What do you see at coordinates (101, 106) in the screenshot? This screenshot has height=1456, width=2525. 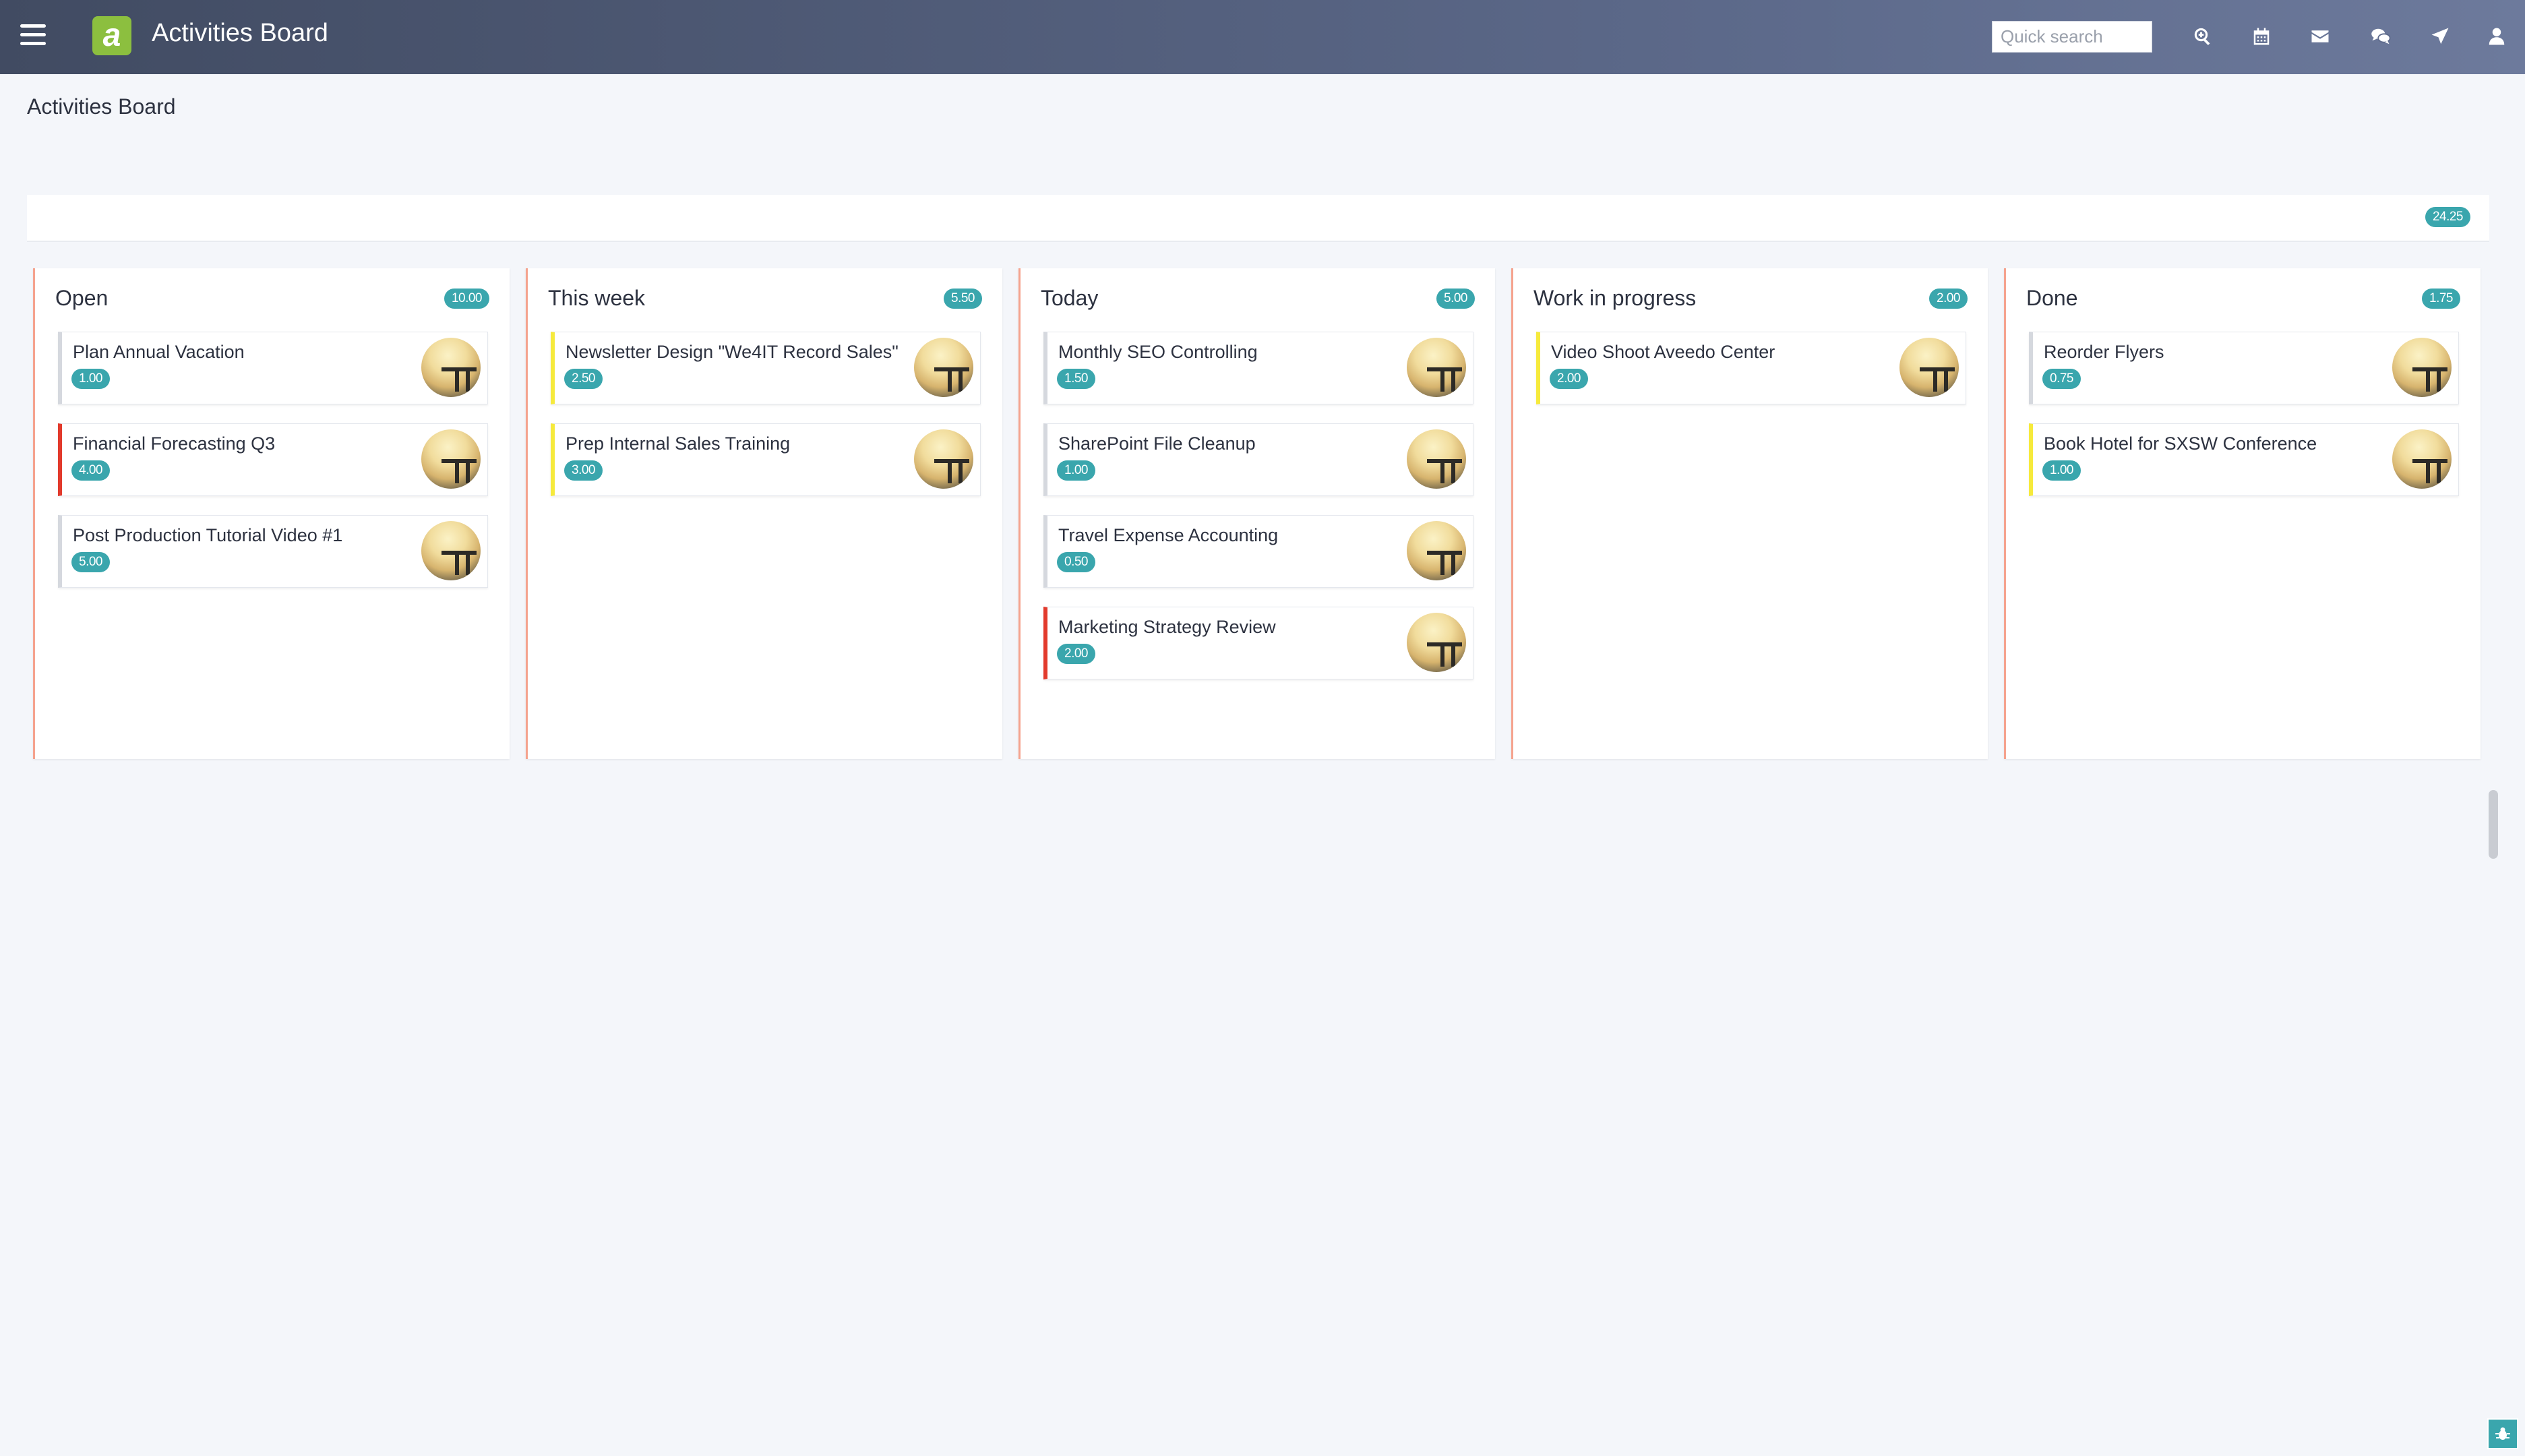 I see `page-title: Activities Board` at bounding box center [101, 106].